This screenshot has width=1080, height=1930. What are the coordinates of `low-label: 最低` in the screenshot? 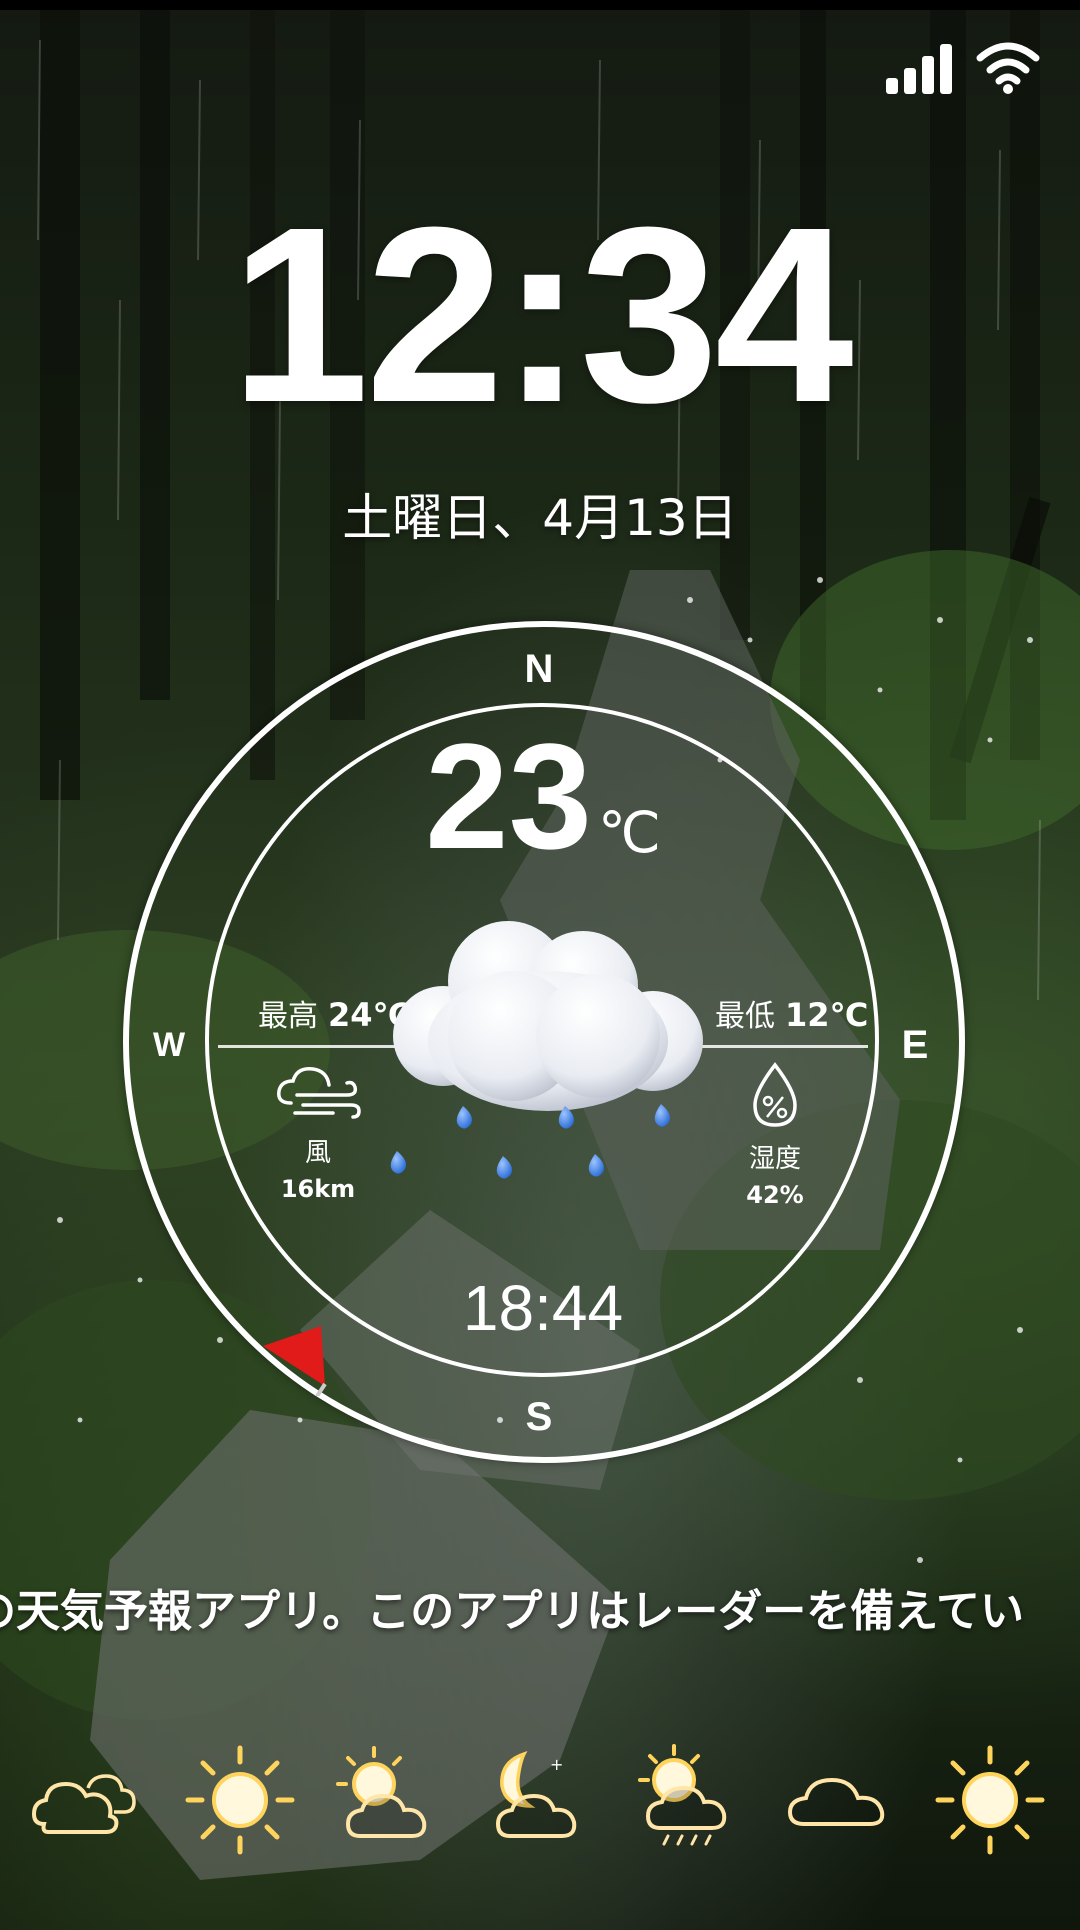 It's located at (745, 1016).